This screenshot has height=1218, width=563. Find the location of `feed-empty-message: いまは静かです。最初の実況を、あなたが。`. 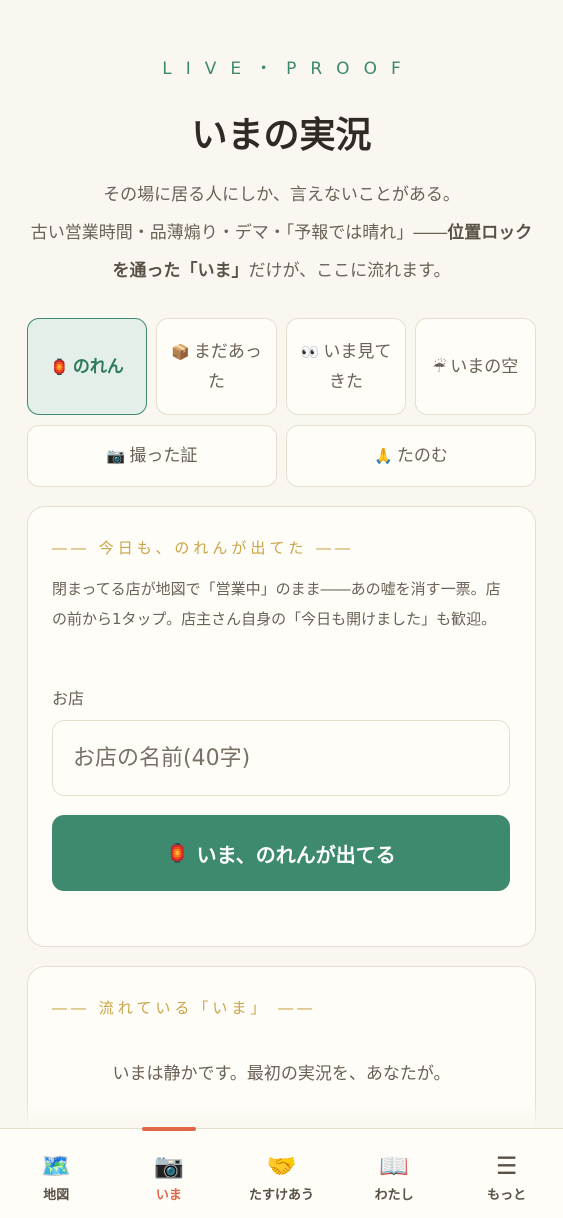

feed-empty-message: いまは静かです。最初の実況を、あなたが。 is located at coordinates (281, 1074).